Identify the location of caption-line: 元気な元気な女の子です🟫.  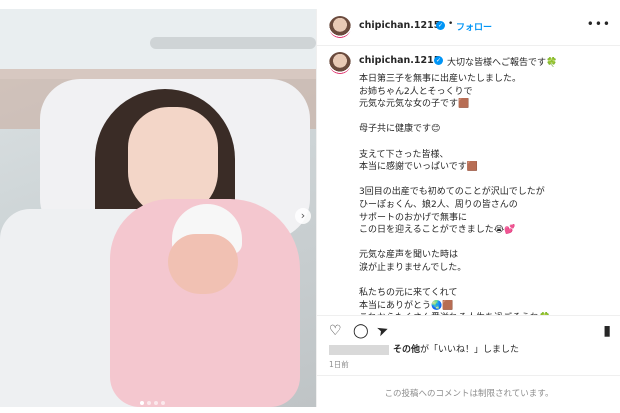
(414, 104).